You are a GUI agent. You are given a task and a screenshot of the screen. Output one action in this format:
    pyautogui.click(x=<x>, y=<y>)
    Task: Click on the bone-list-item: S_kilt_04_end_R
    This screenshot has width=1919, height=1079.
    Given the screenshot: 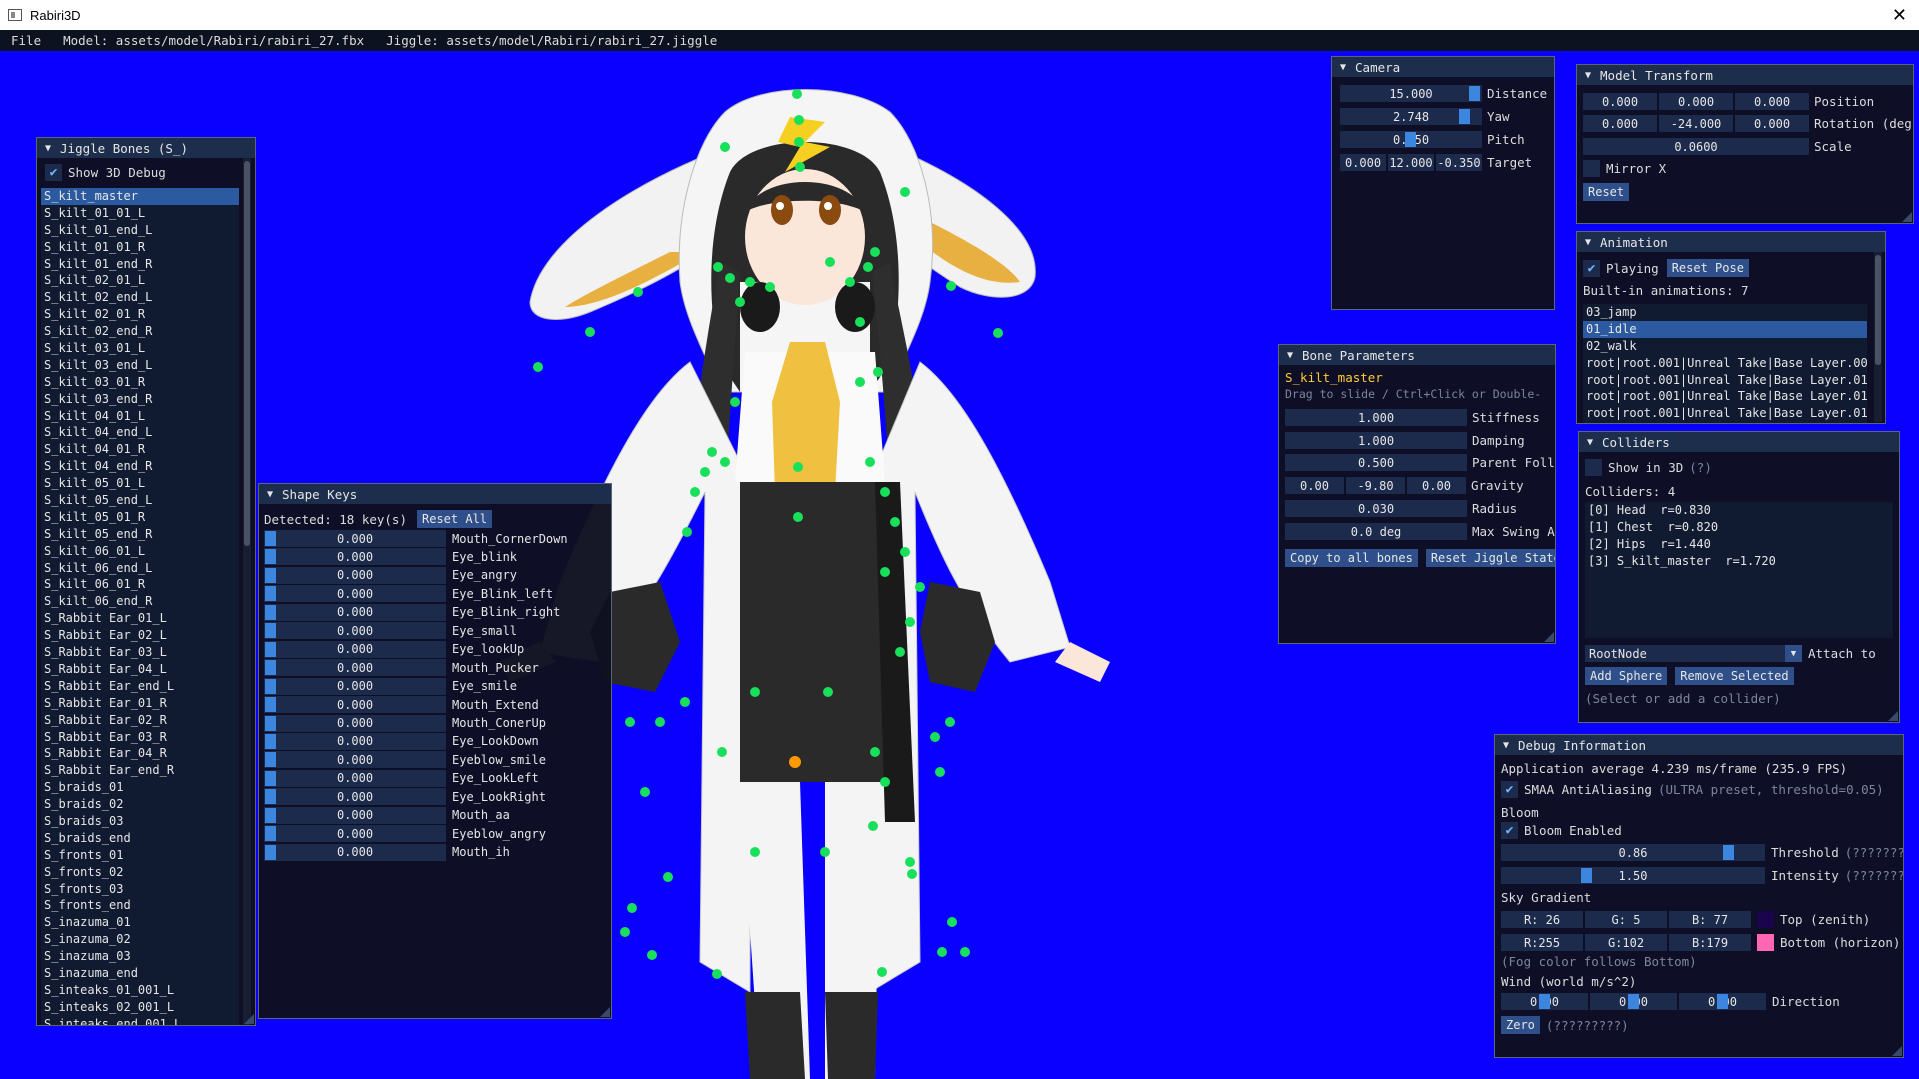 What is the action you would take?
    pyautogui.click(x=140, y=466)
    